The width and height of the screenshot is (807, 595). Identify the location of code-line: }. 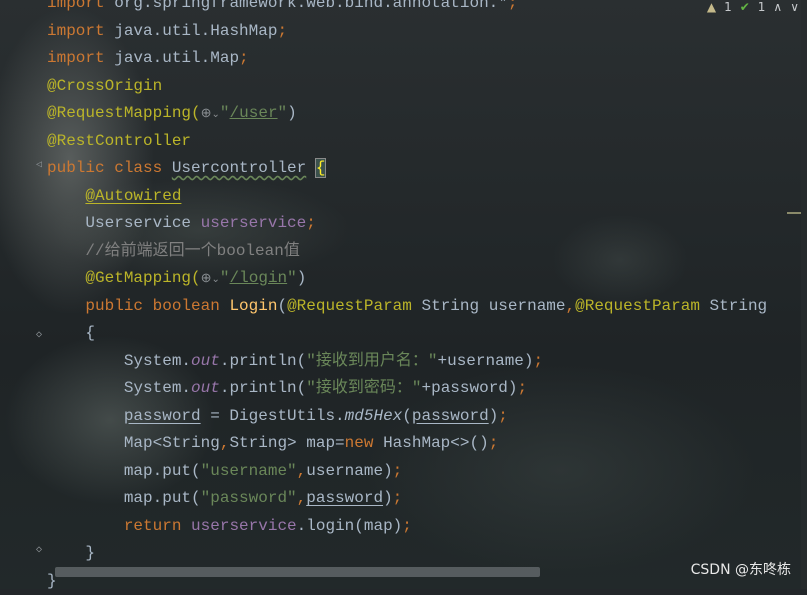
(407, 554).